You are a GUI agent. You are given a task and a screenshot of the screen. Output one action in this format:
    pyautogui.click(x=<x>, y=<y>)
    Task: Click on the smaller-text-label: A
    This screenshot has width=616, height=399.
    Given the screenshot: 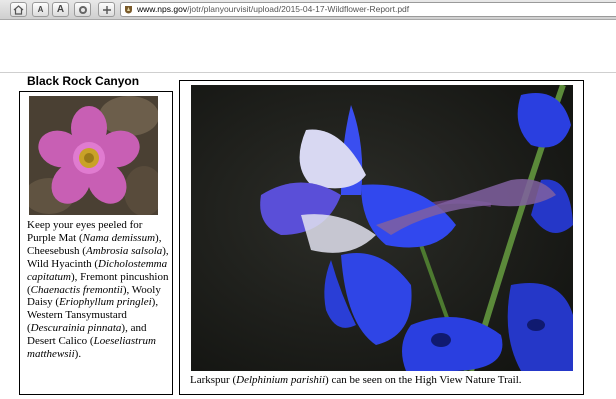 What is the action you would take?
    pyautogui.click(x=40, y=9)
    